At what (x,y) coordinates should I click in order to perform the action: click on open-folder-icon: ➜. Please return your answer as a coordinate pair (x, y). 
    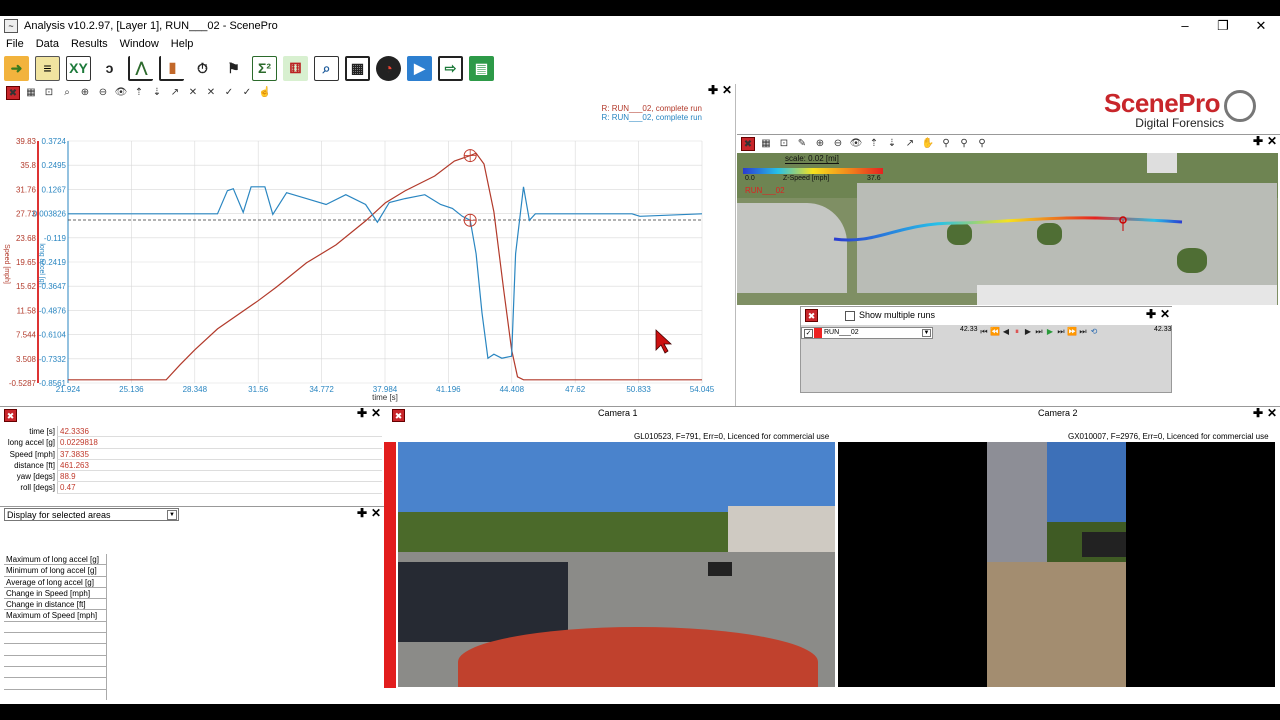
    Looking at the image, I should click on (16, 68).